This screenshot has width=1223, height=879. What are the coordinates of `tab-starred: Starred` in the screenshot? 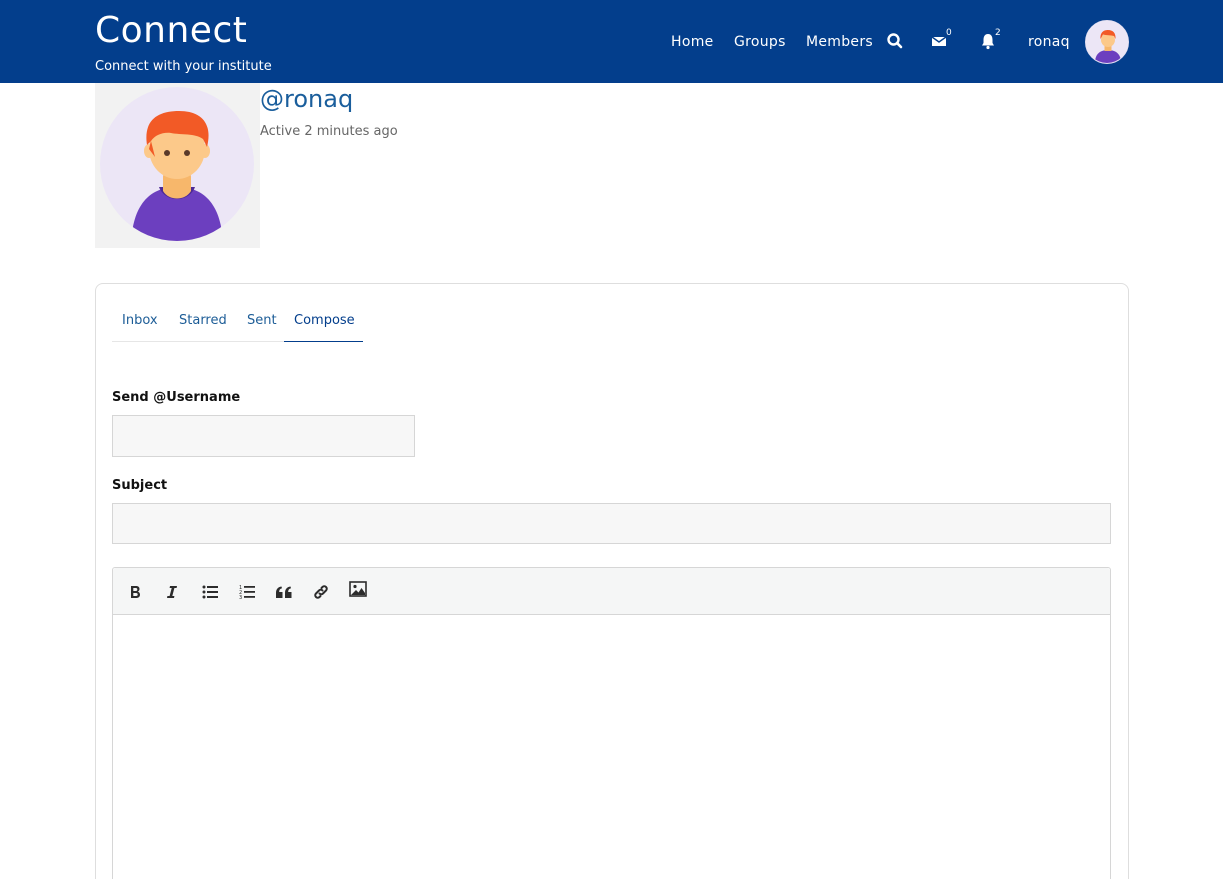 It's located at (203, 324).